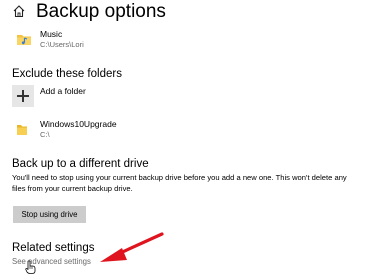  I want to click on section-heading-related: Related settings, so click(53, 248).